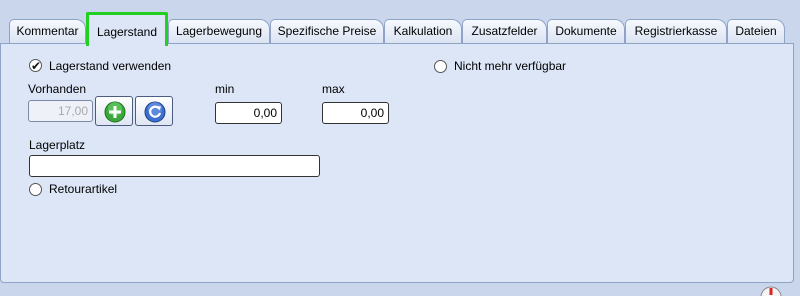  What do you see at coordinates (504, 31) in the screenshot?
I see `tab-zusatzfelder: Zusatzfelder` at bounding box center [504, 31].